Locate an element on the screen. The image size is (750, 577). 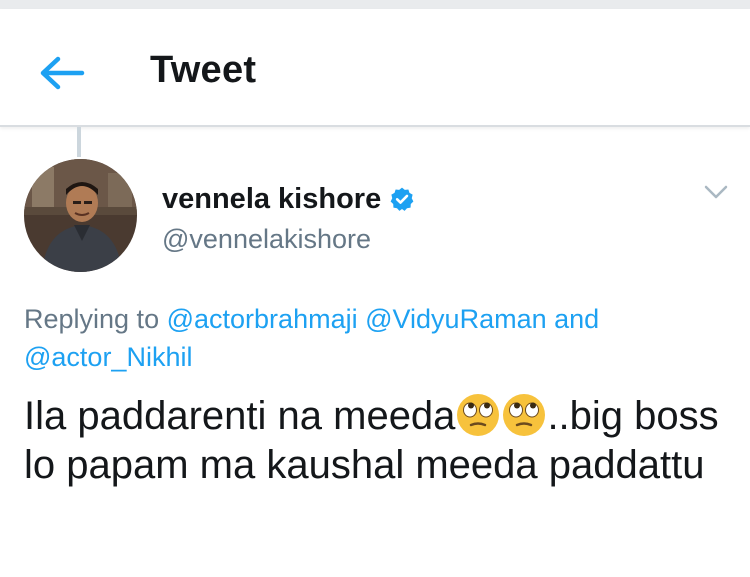
mention-link: @actorbrahmaji is located at coordinates (262, 319).